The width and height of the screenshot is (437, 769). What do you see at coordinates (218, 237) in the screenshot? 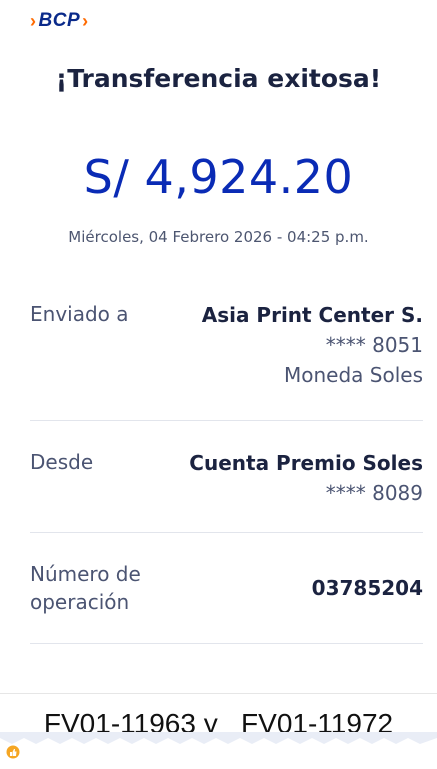
I see `transfer-datetime: Miércoles, 04 Febrero 2026 - 04:25 p.m.` at bounding box center [218, 237].